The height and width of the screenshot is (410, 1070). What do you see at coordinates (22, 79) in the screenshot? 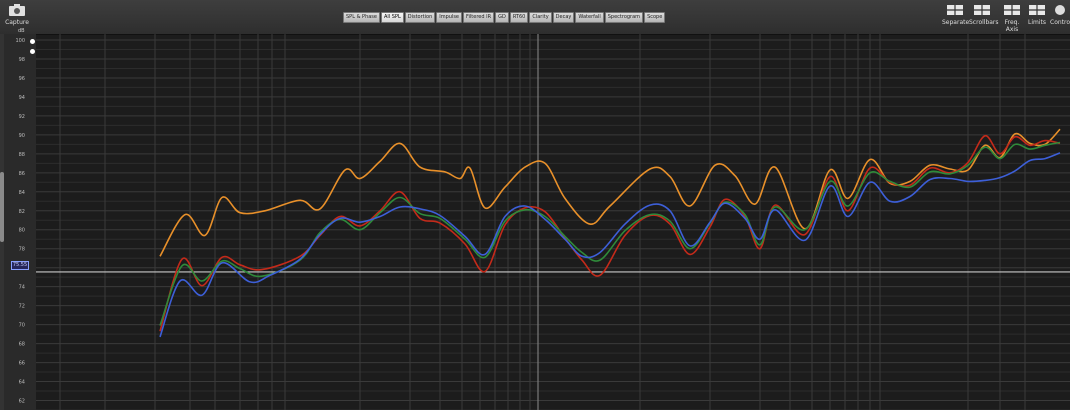
I see `y-tick-label: 96` at bounding box center [22, 79].